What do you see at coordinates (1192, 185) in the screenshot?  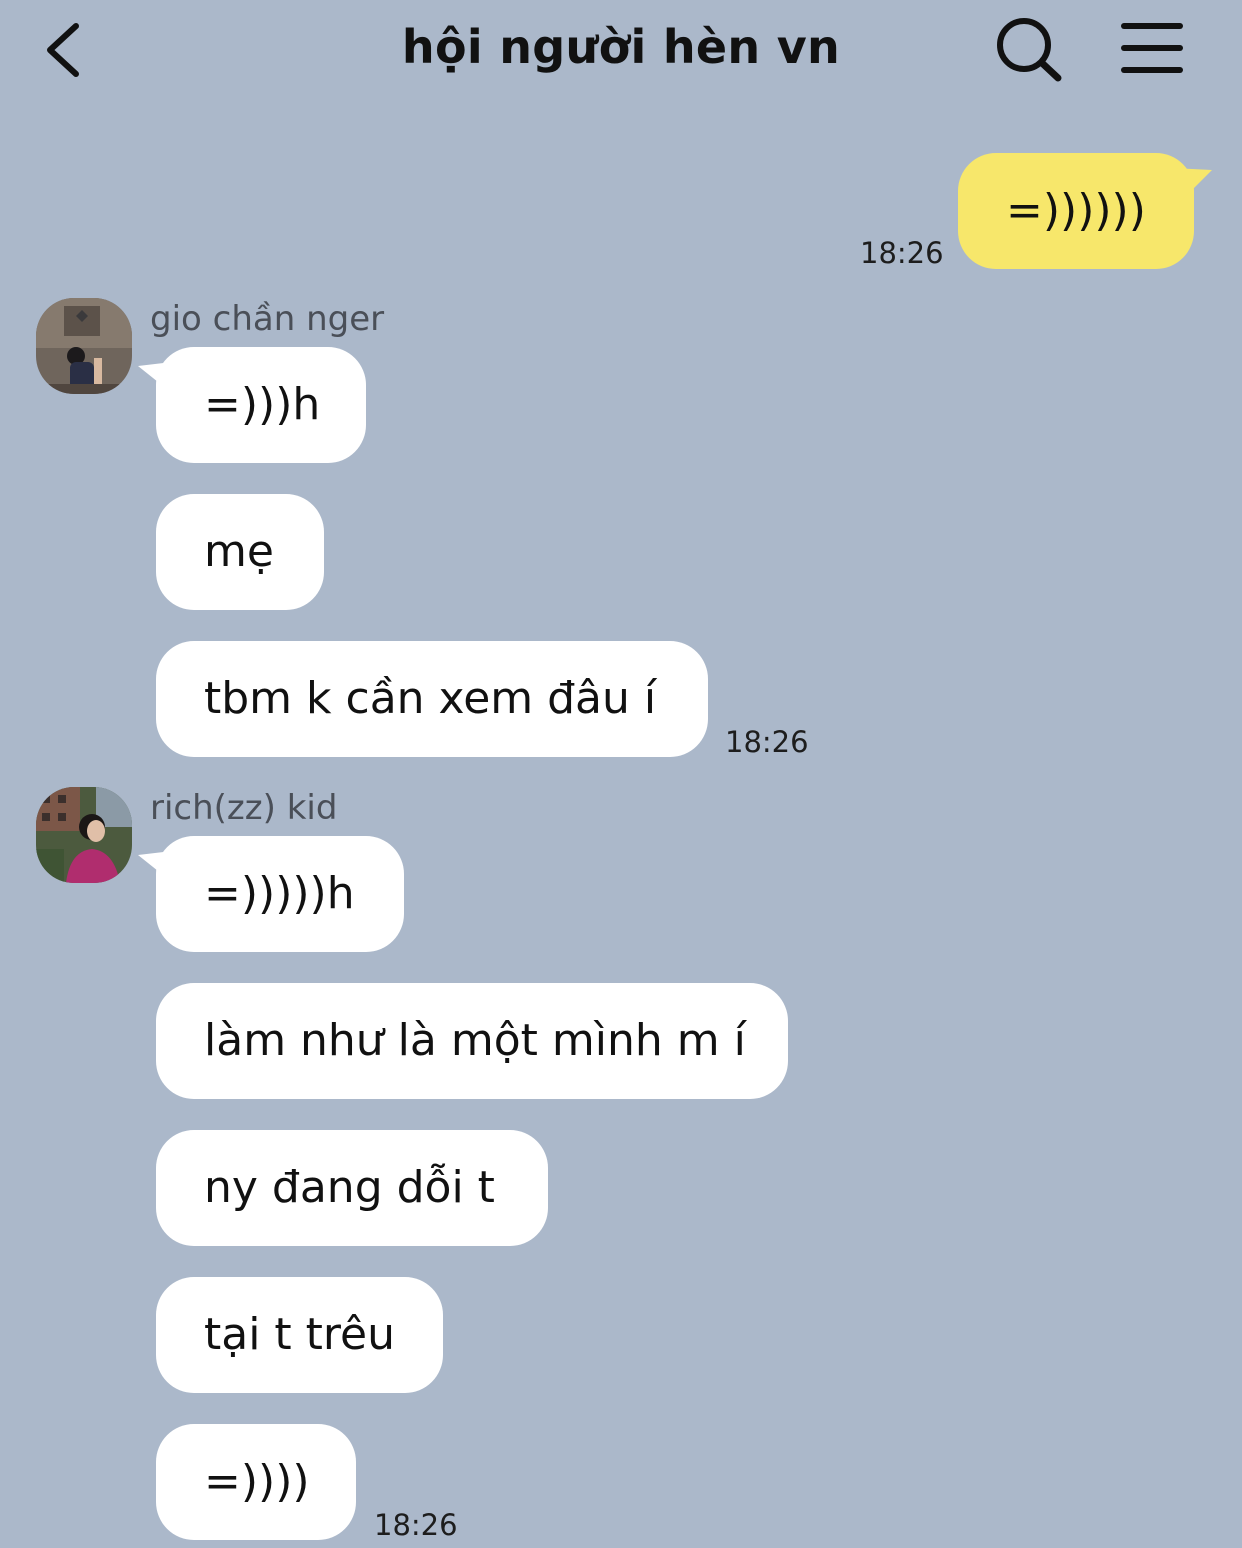 I see `outgoing-bubble-tail` at bounding box center [1192, 185].